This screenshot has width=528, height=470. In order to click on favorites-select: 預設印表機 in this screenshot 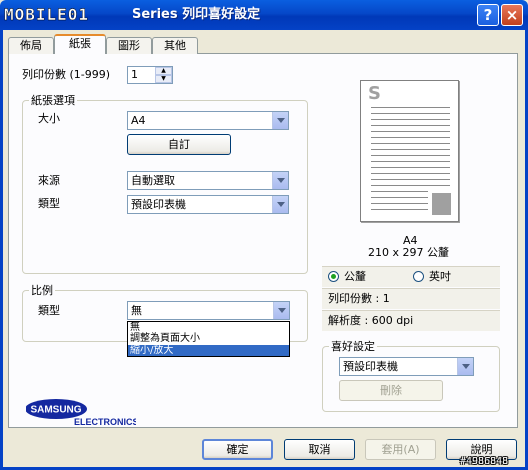, I will do `click(406, 366)`.